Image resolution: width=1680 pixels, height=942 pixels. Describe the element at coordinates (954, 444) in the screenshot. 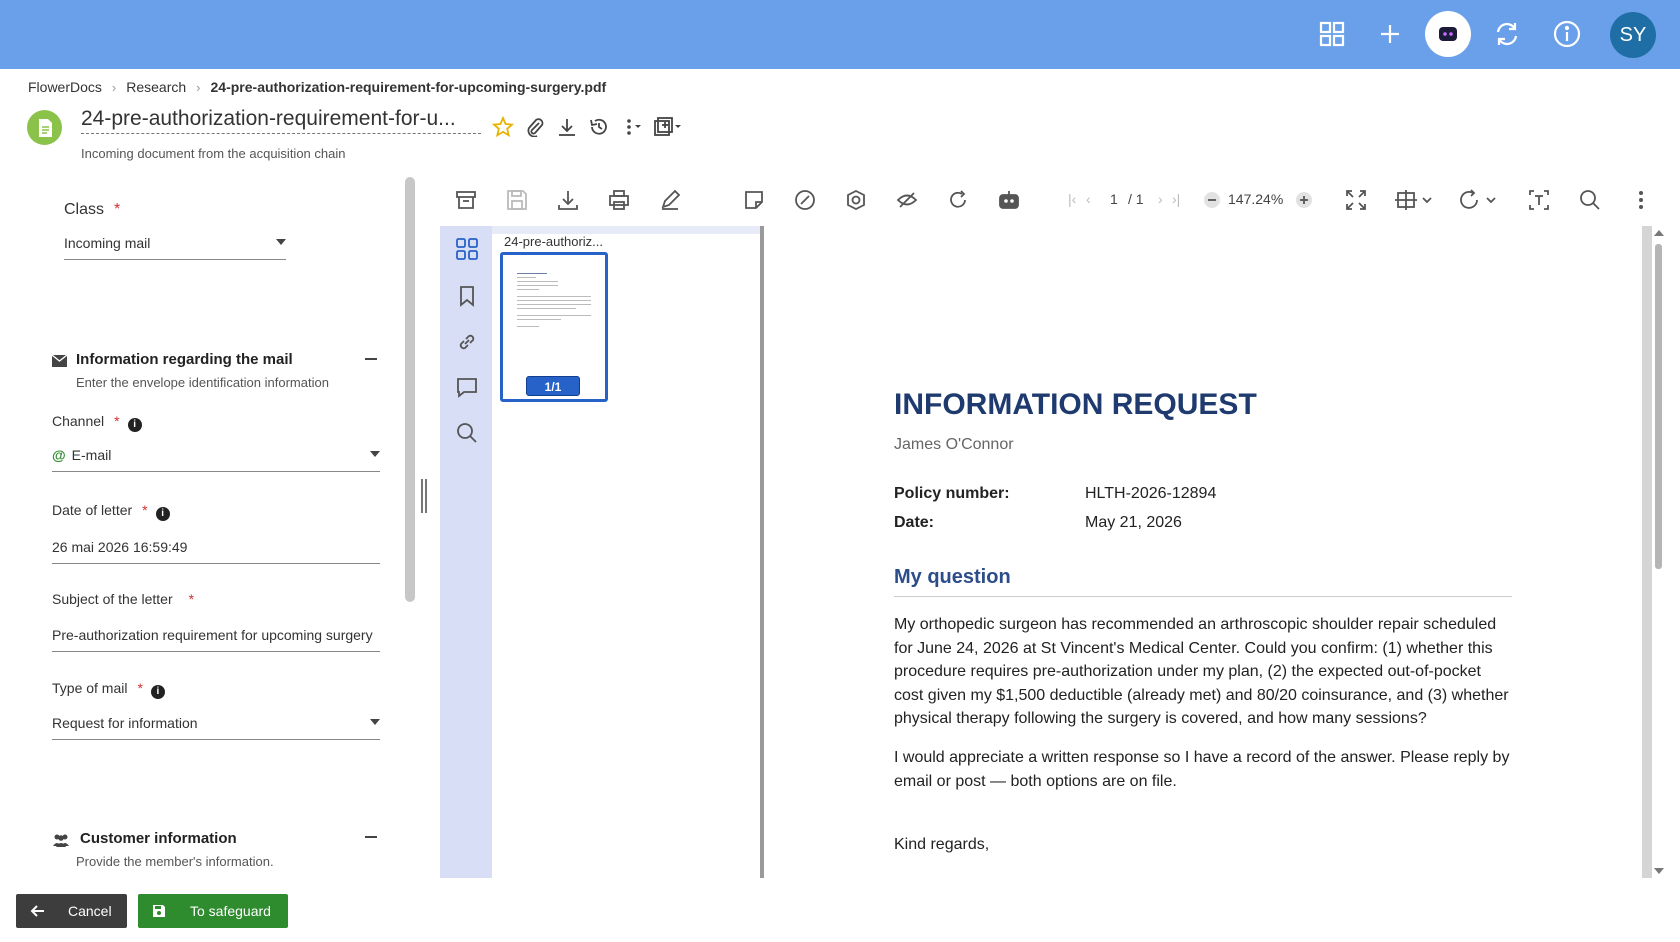

I see `pdf-author: James O'Connor` at that location.